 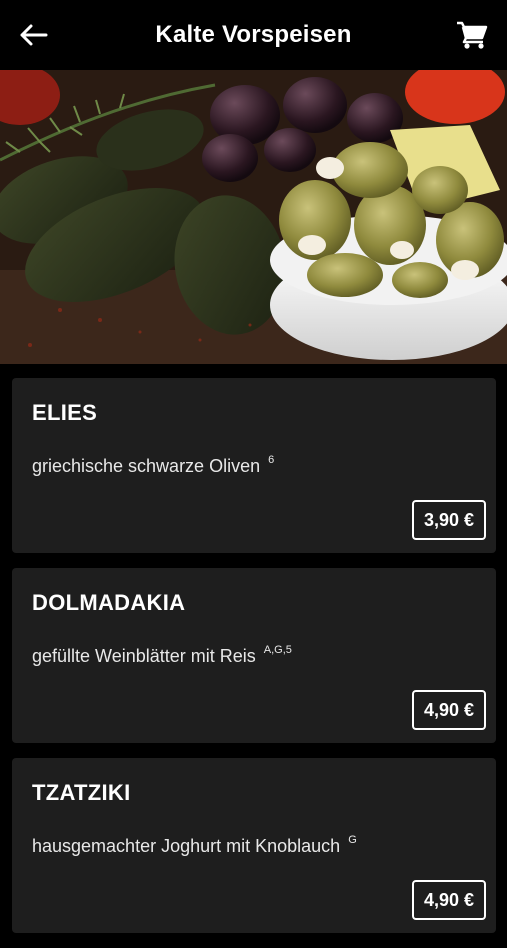 I want to click on item-description: gefüllte Weinblätter mit Reis A,G,5, so click(x=162, y=655).